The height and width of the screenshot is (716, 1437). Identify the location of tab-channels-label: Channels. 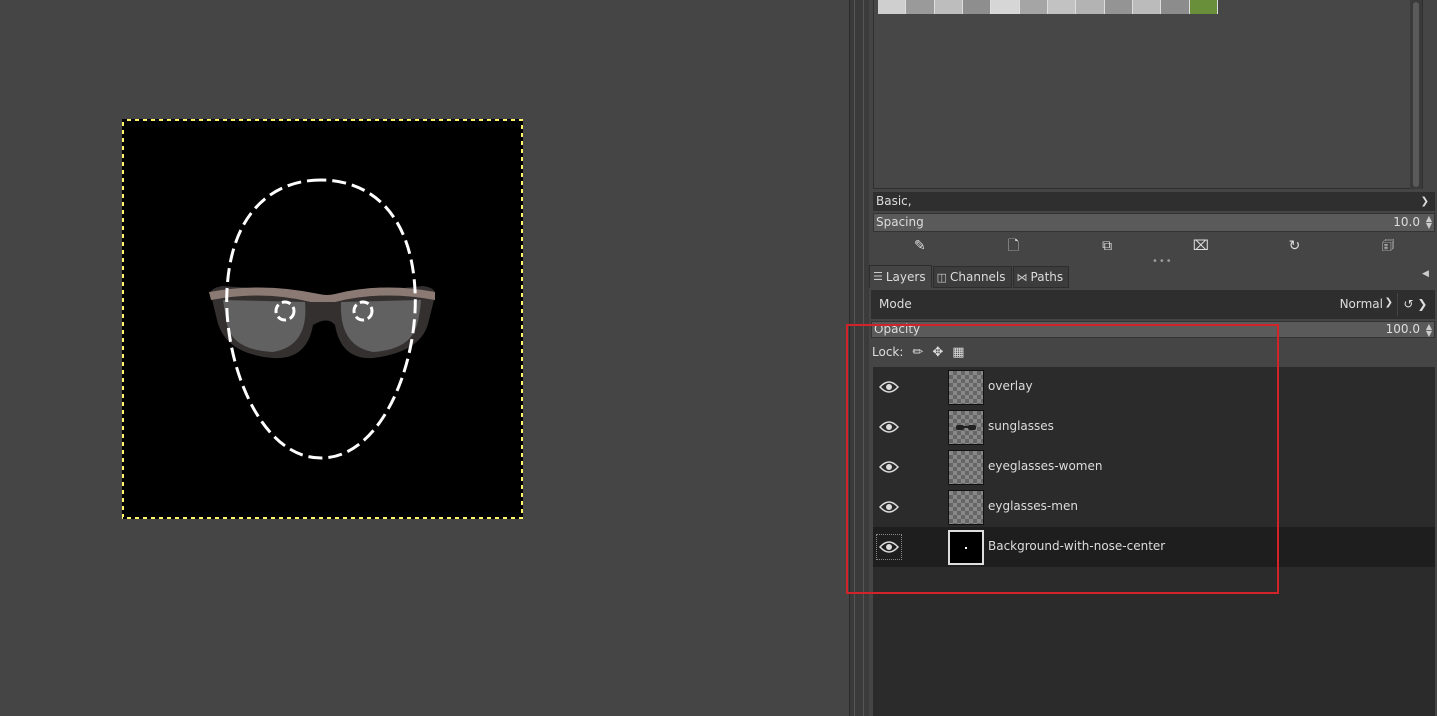
(978, 277).